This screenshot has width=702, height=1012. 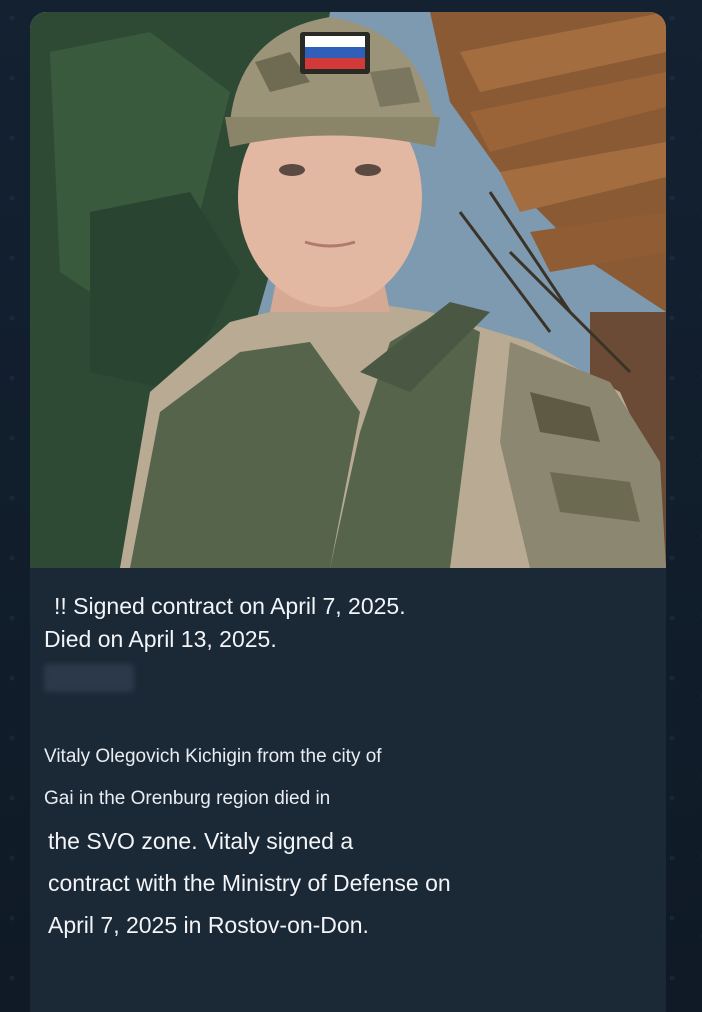 What do you see at coordinates (249, 883) in the screenshot?
I see `body-line-4: contract with the Ministry of Defense on` at bounding box center [249, 883].